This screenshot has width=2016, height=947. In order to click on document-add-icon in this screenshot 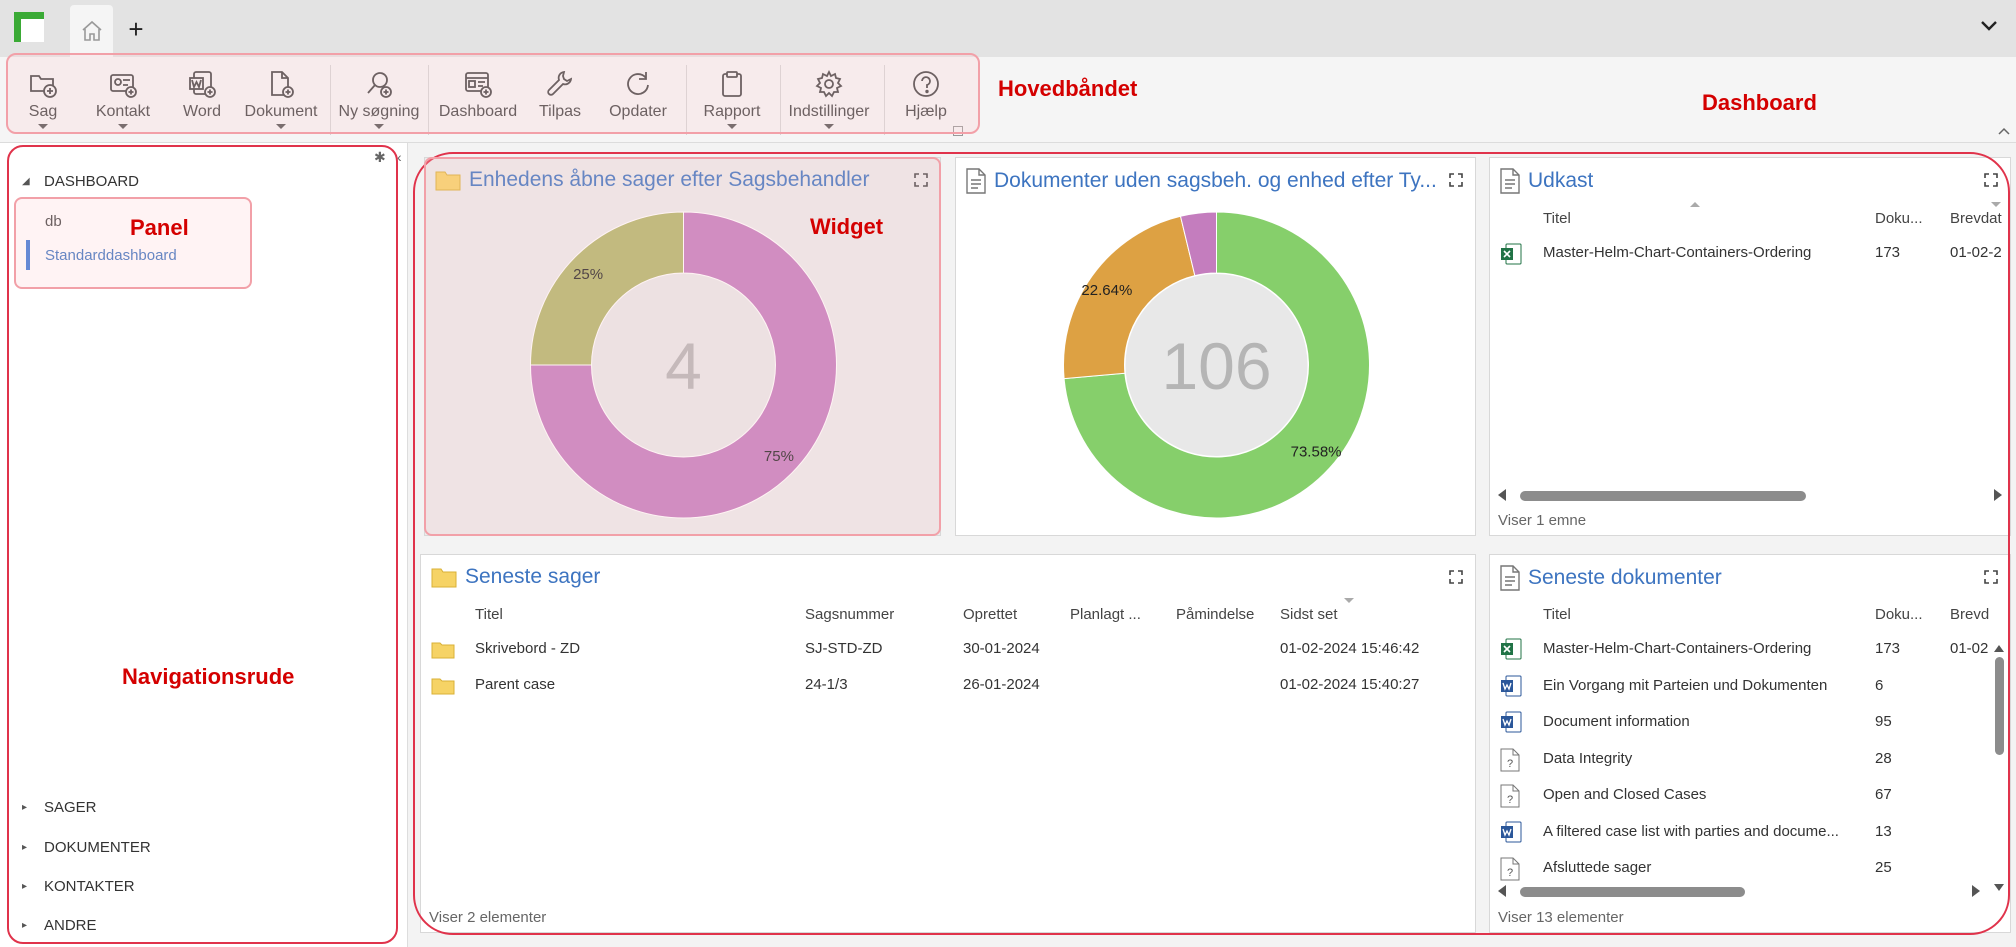, I will do `click(281, 84)`.